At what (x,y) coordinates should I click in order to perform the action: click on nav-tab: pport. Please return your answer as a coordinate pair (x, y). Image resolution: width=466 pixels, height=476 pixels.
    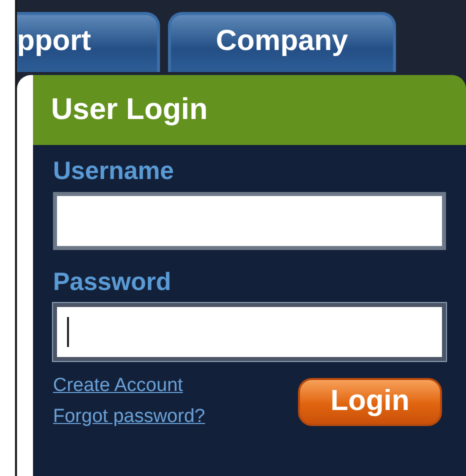
    Looking at the image, I should click on (88, 42).